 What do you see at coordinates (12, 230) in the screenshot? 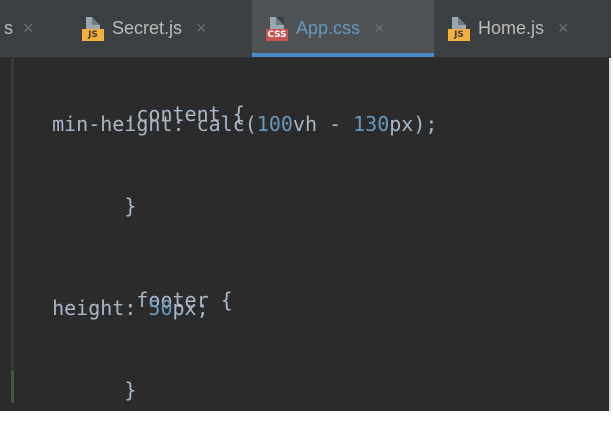
I see `gutter` at bounding box center [12, 230].